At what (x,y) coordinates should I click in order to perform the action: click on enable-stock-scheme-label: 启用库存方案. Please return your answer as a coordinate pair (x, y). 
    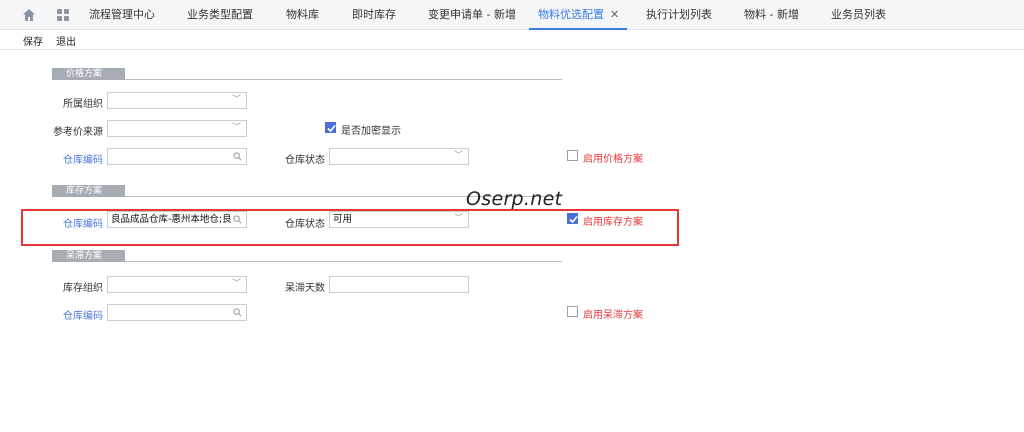
    Looking at the image, I should click on (613, 222).